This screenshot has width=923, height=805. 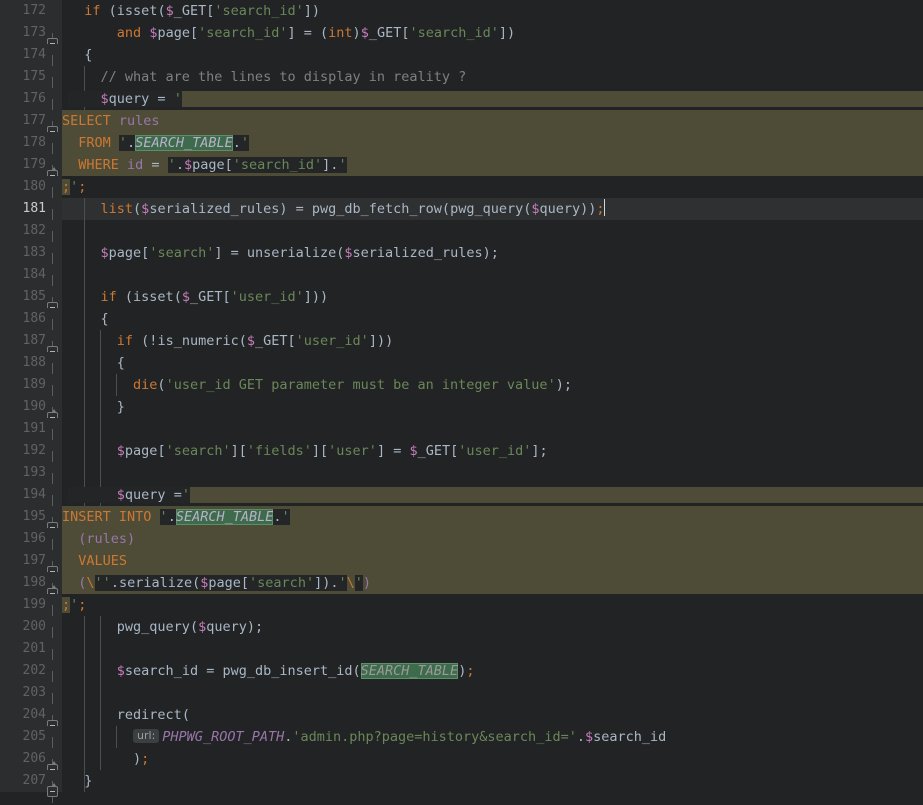 I want to click on gutter: 184, so click(x=31, y=280).